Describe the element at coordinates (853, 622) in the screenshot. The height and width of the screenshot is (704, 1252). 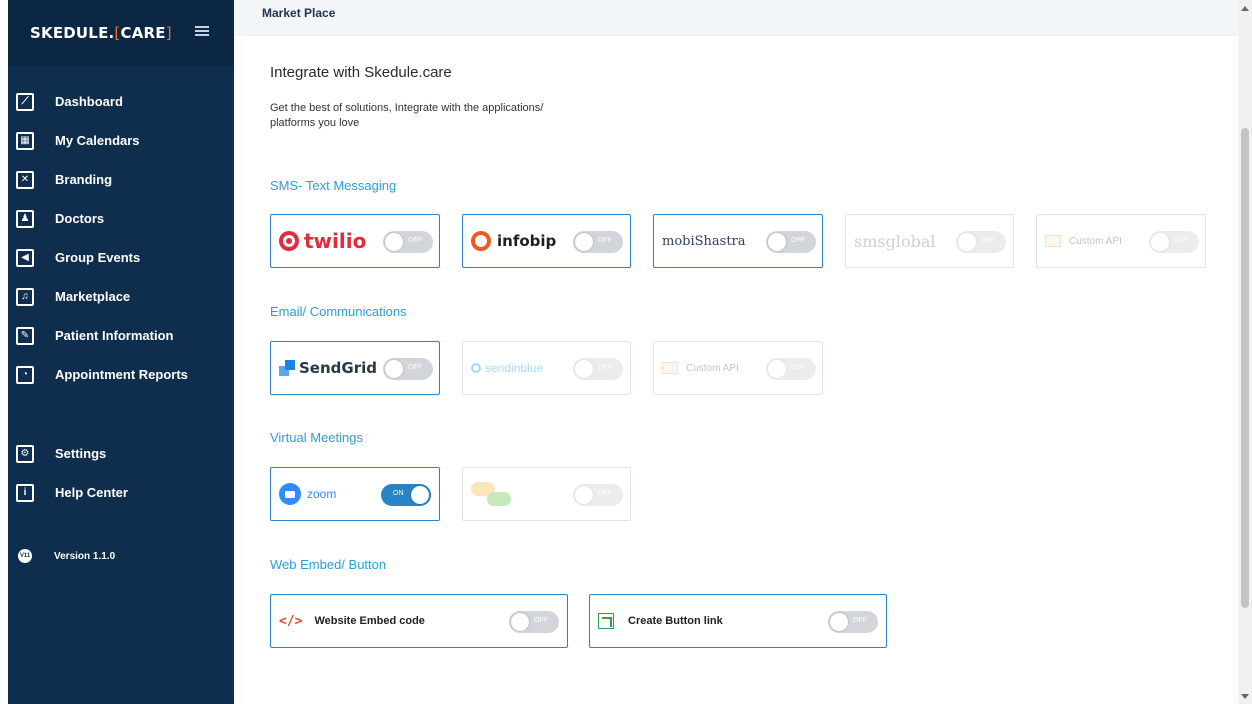
I see `button-link-toggle: OFF` at that location.